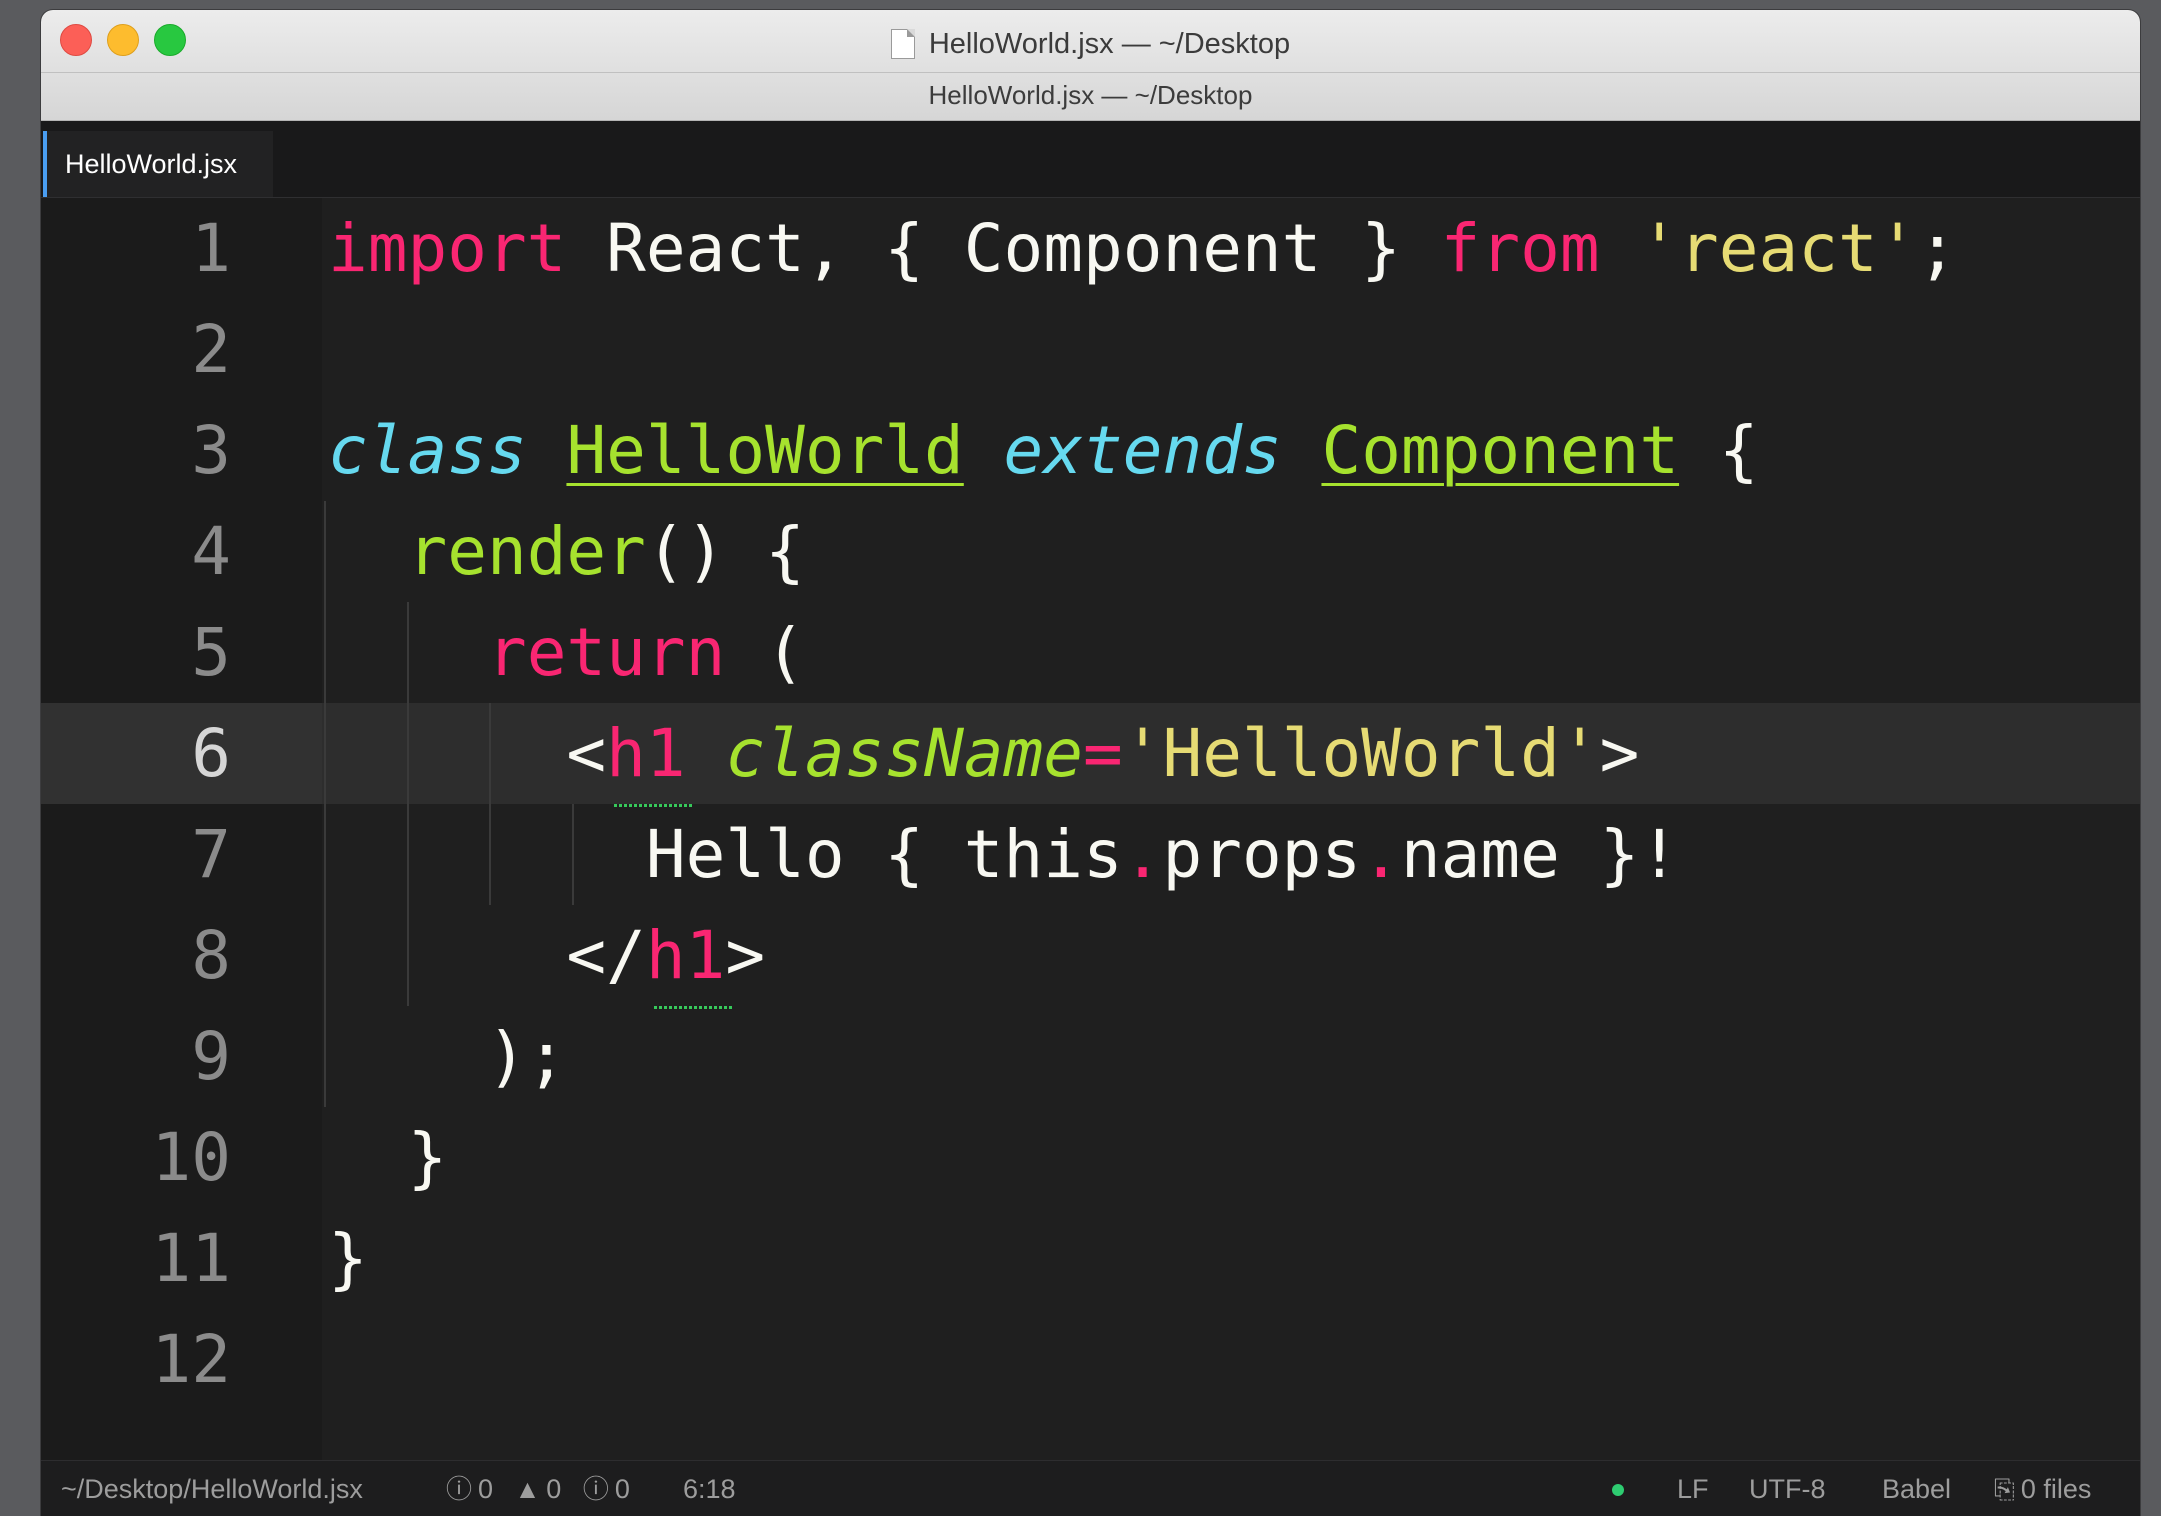  What do you see at coordinates (136, 349) in the screenshot?
I see `line-number: 2` at bounding box center [136, 349].